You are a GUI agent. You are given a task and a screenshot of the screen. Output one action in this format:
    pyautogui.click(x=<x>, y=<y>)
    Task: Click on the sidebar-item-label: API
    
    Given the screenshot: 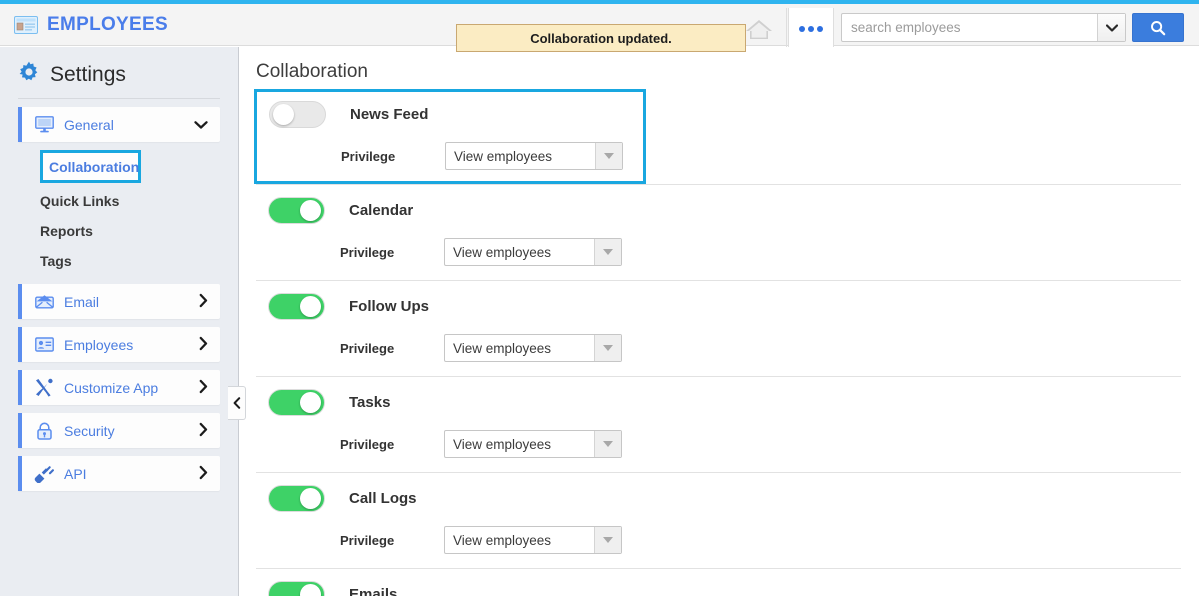 What is the action you would take?
    pyautogui.click(x=75, y=473)
    